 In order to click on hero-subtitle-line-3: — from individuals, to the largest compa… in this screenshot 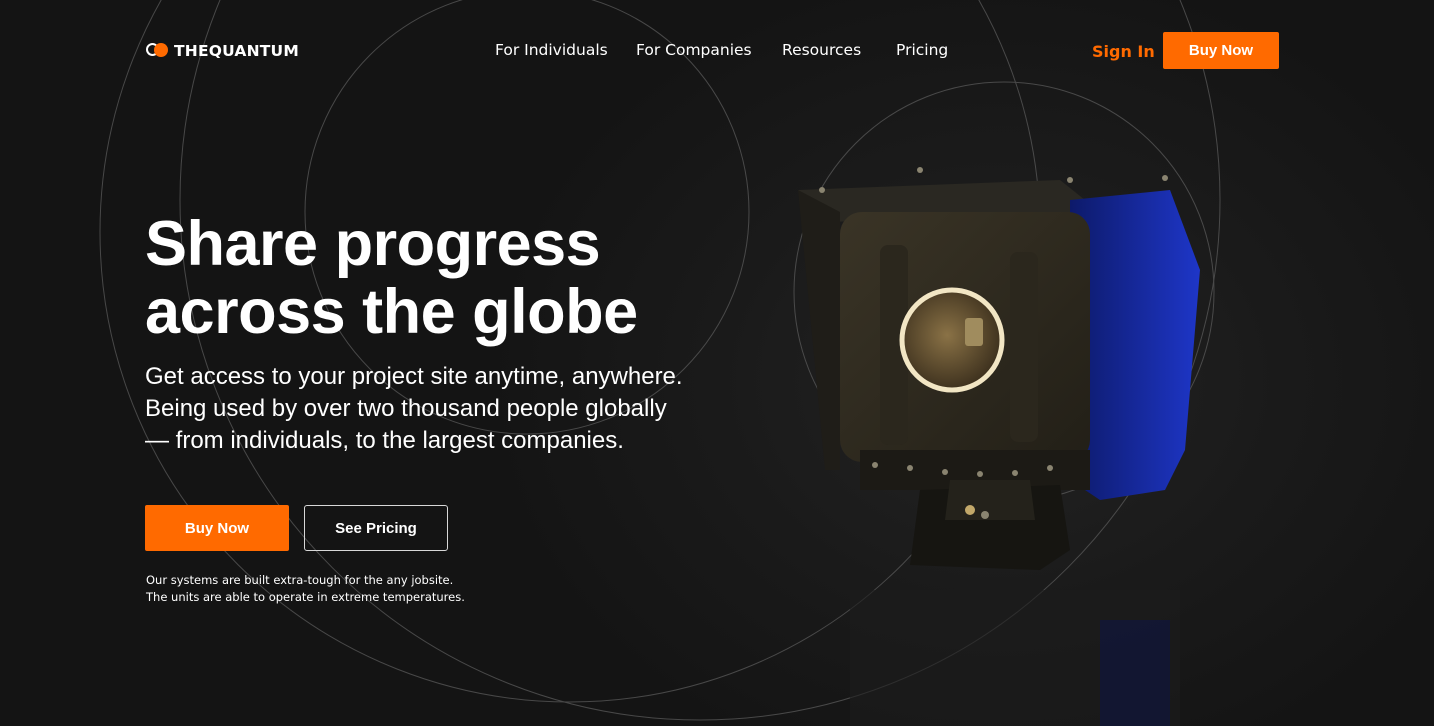, I will do `click(384, 440)`.